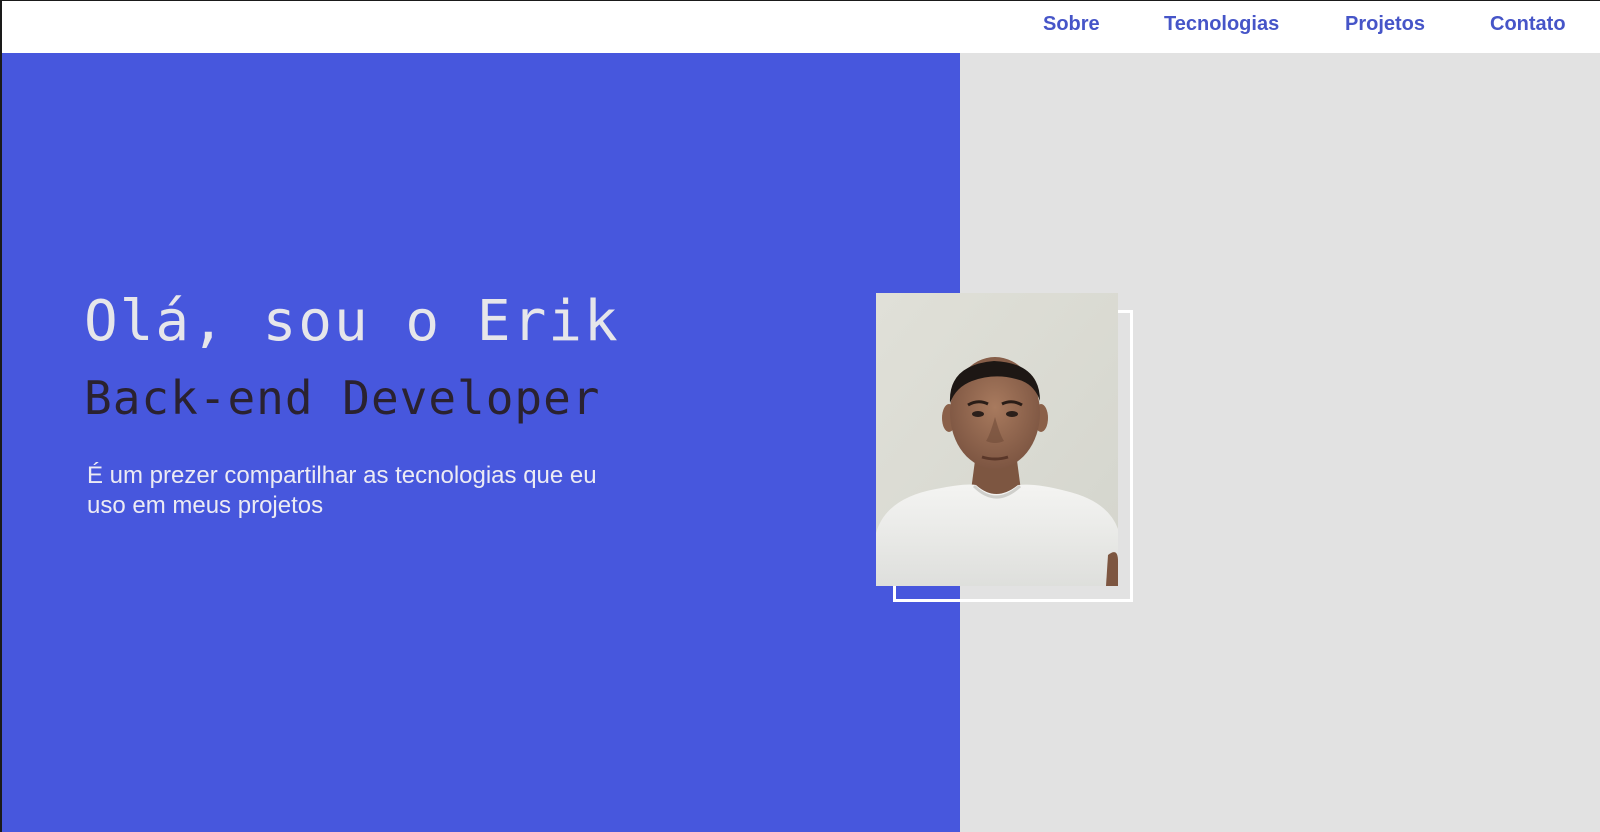 The image size is (1600, 832). Describe the element at coordinates (1071, 24) in the screenshot. I see `nav-link-sobre: Sobre` at that location.